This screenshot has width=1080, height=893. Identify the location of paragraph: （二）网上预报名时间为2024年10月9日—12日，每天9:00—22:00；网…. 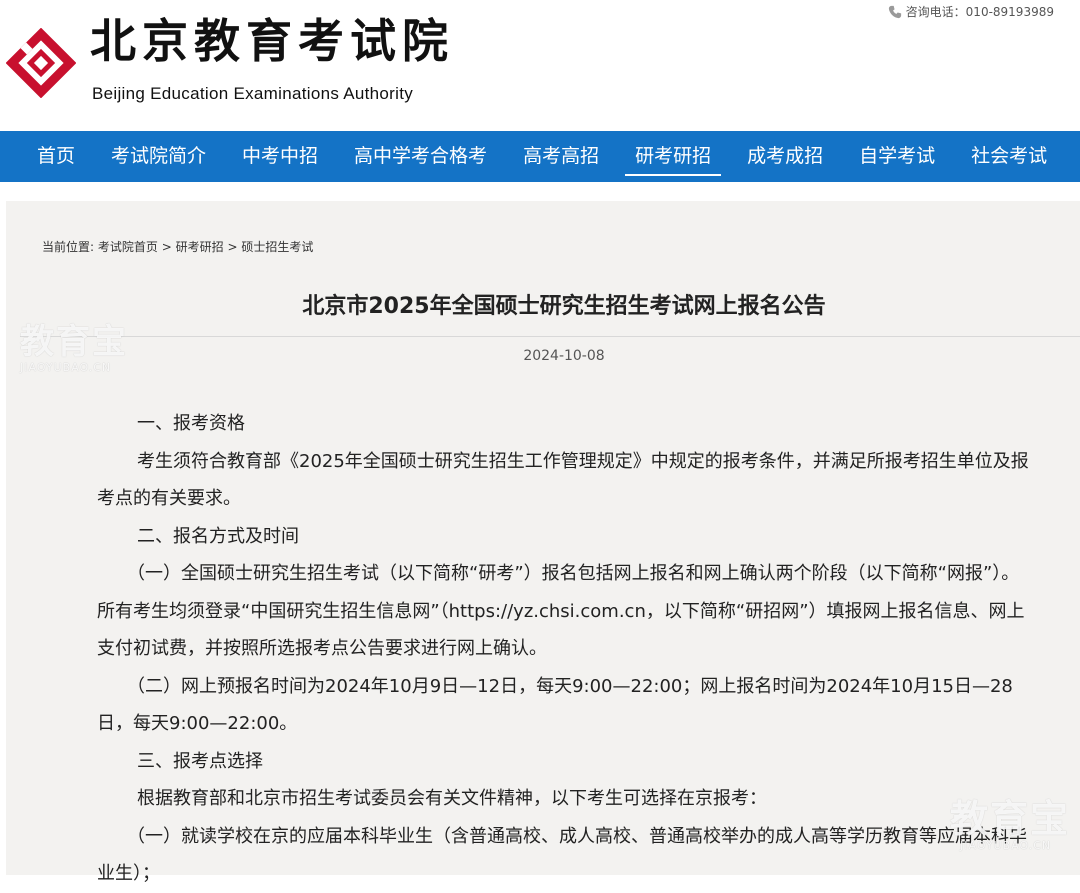
(555, 705).